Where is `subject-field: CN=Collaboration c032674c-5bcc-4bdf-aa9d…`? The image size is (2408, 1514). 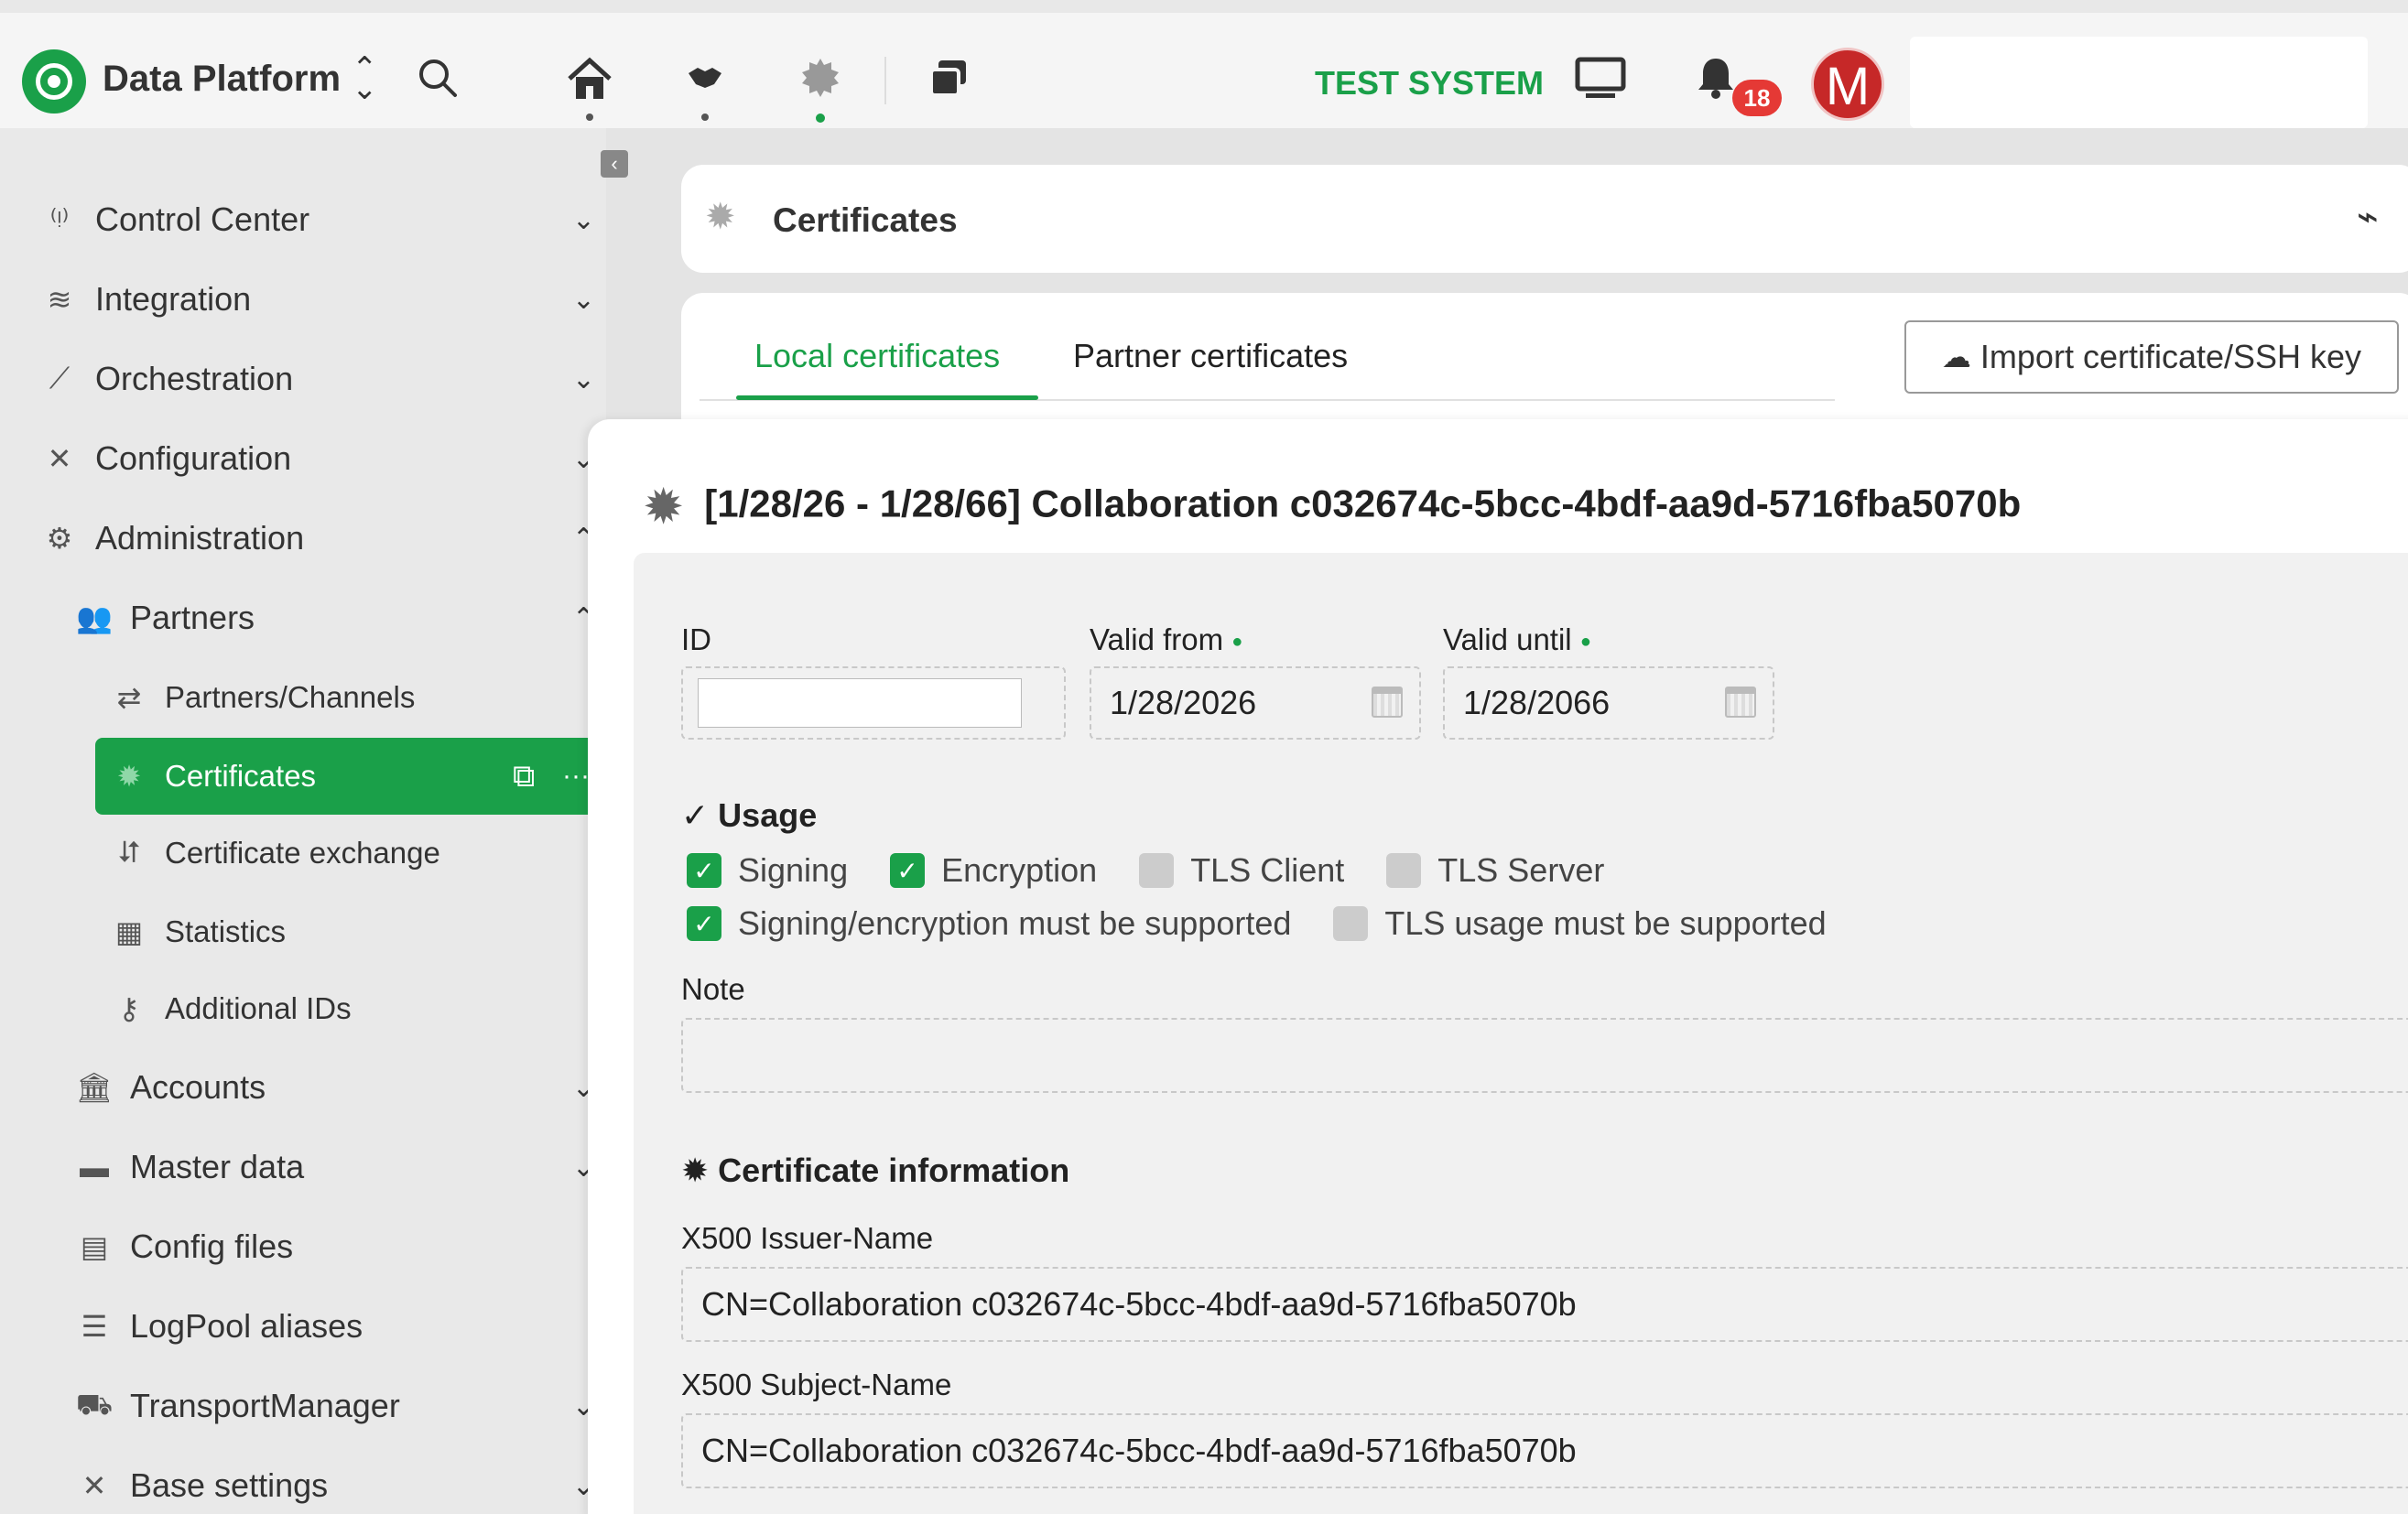
subject-field: CN=Collaboration c032674c-5bcc-4bdf-aa9d… is located at coordinates (1544, 1450).